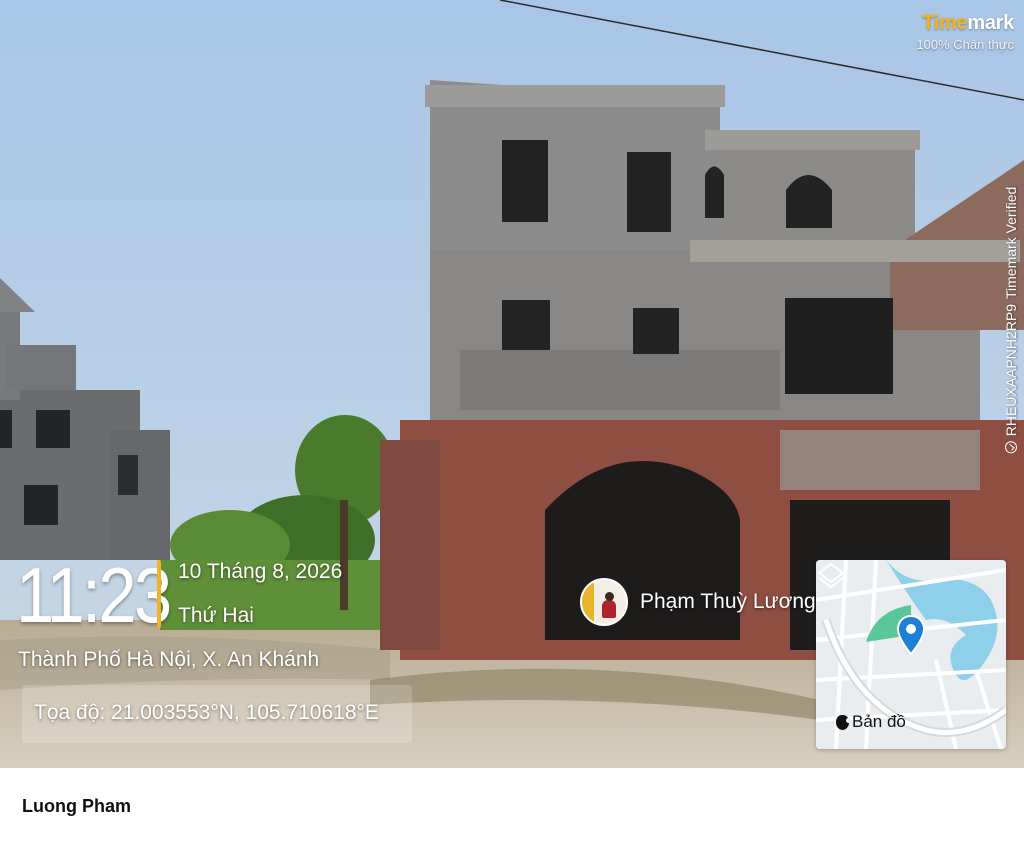 This screenshot has width=1024, height=853. What do you see at coordinates (94, 595) in the screenshot?
I see `time-display: 11:23` at bounding box center [94, 595].